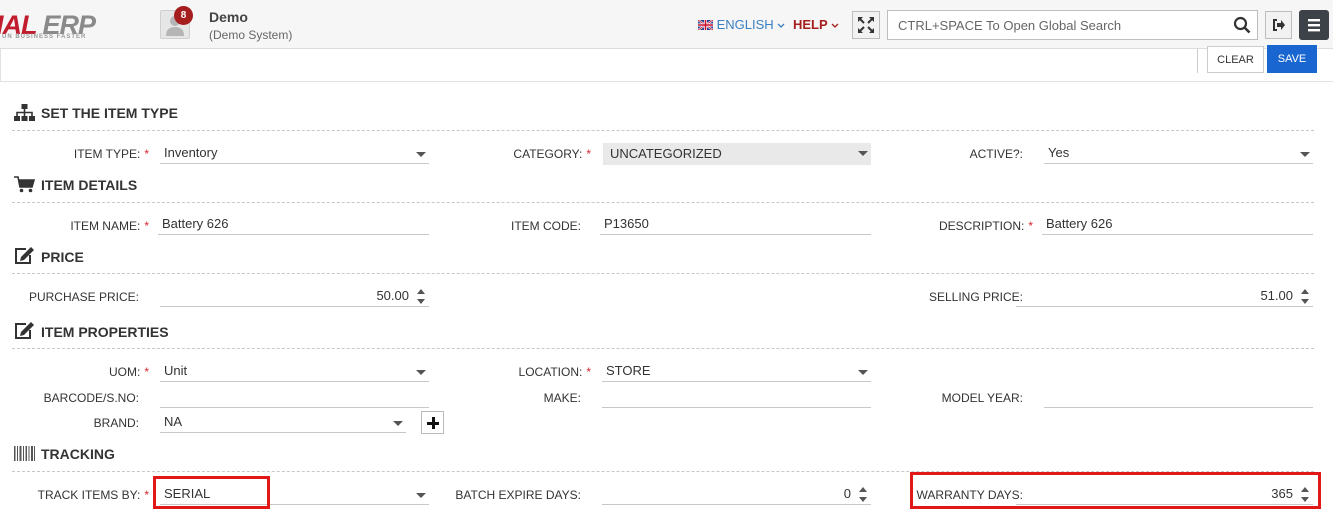 The height and width of the screenshot is (513, 1333). Describe the element at coordinates (293, 225) in the screenshot. I see `item-name-input: Battery 626` at that location.